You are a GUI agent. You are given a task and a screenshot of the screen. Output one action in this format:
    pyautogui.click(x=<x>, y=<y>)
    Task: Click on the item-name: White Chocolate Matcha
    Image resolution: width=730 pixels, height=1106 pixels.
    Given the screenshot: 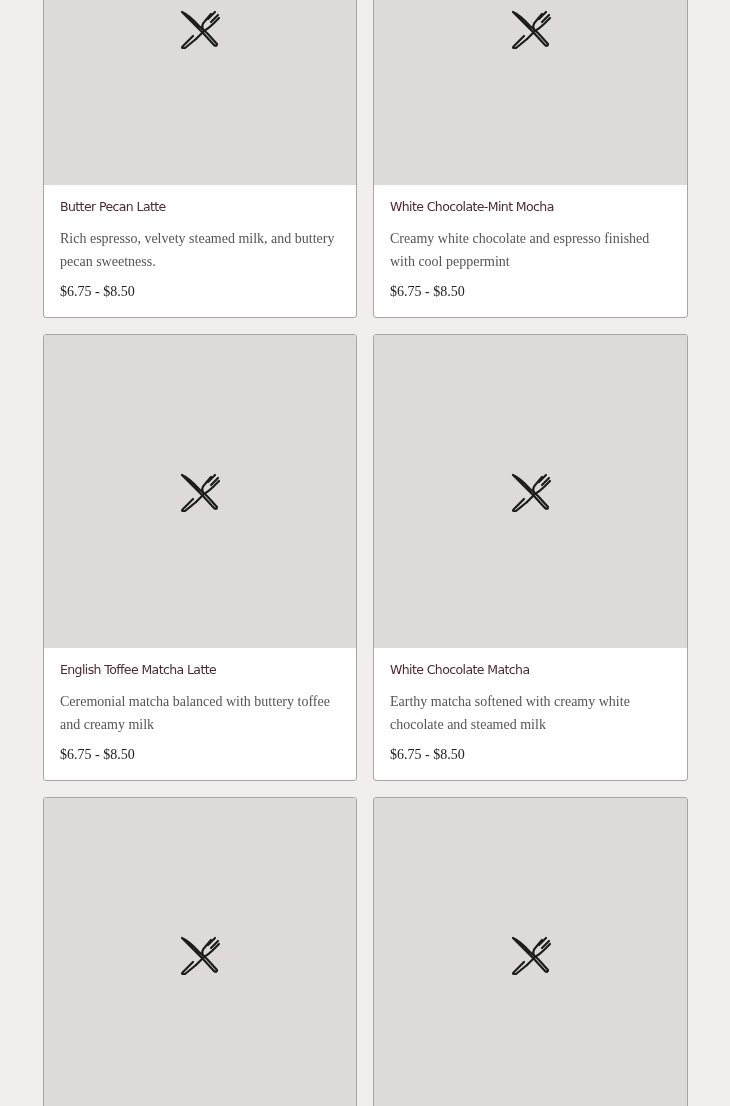 What is the action you would take?
    pyautogui.click(x=460, y=670)
    